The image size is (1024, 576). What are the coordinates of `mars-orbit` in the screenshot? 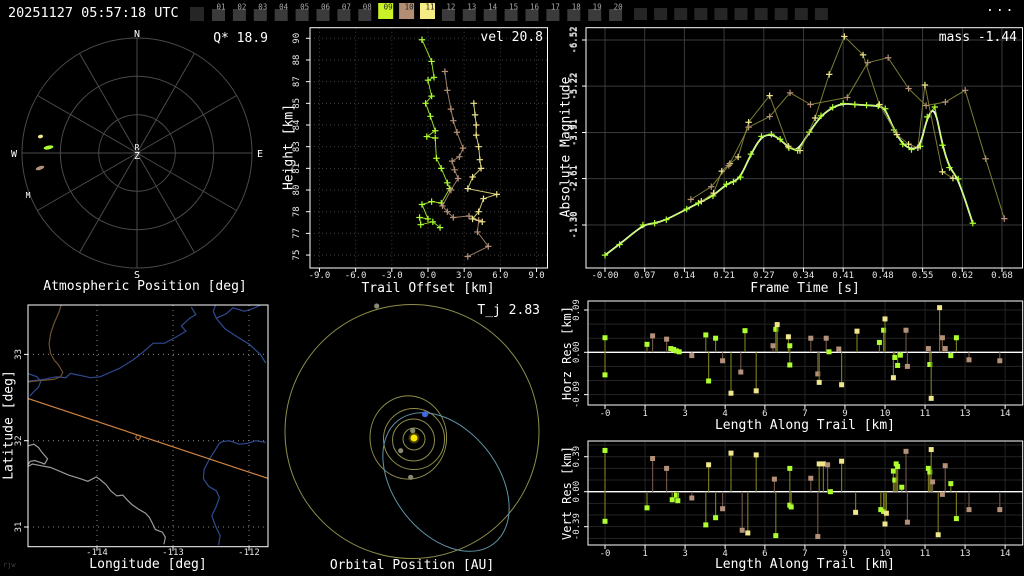 It's located at (408, 437).